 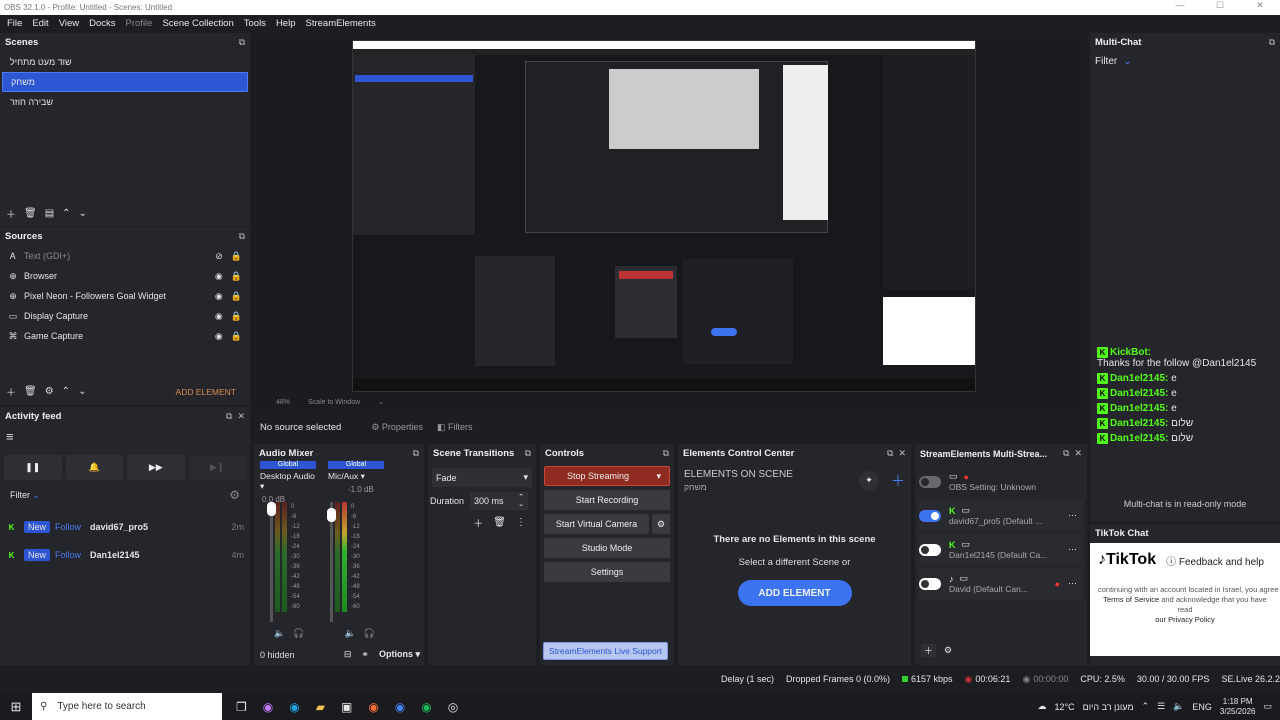 I want to click on maximize-button: ☐, so click(x=1220, y=5).